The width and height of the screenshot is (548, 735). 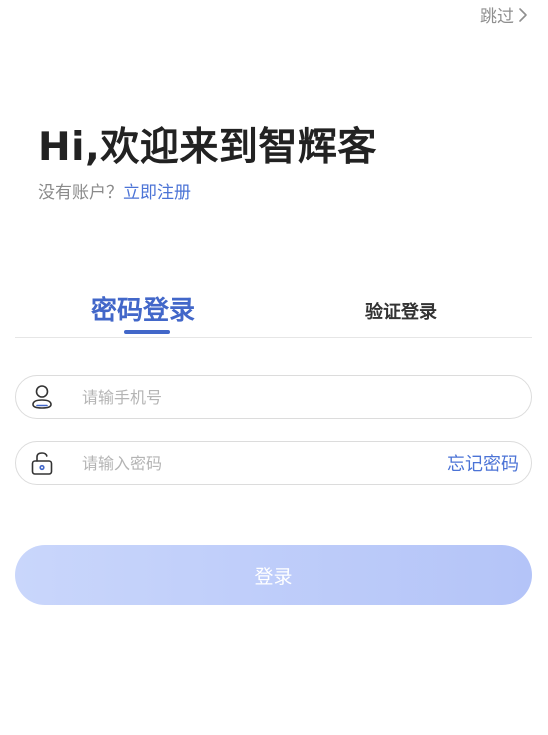 What do you see at coordinates (42, 463) in the screenshot?
I see `lock-icon` at bounding box center [42, 463].